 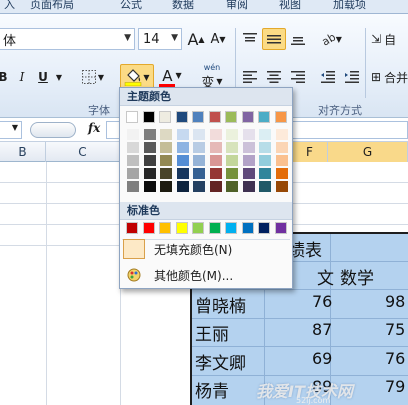 What do you see at coordinates (389, 39) in the screenshot?
I see `wrap-text-button: ⇲ 自` at bounding box center [389, 39].